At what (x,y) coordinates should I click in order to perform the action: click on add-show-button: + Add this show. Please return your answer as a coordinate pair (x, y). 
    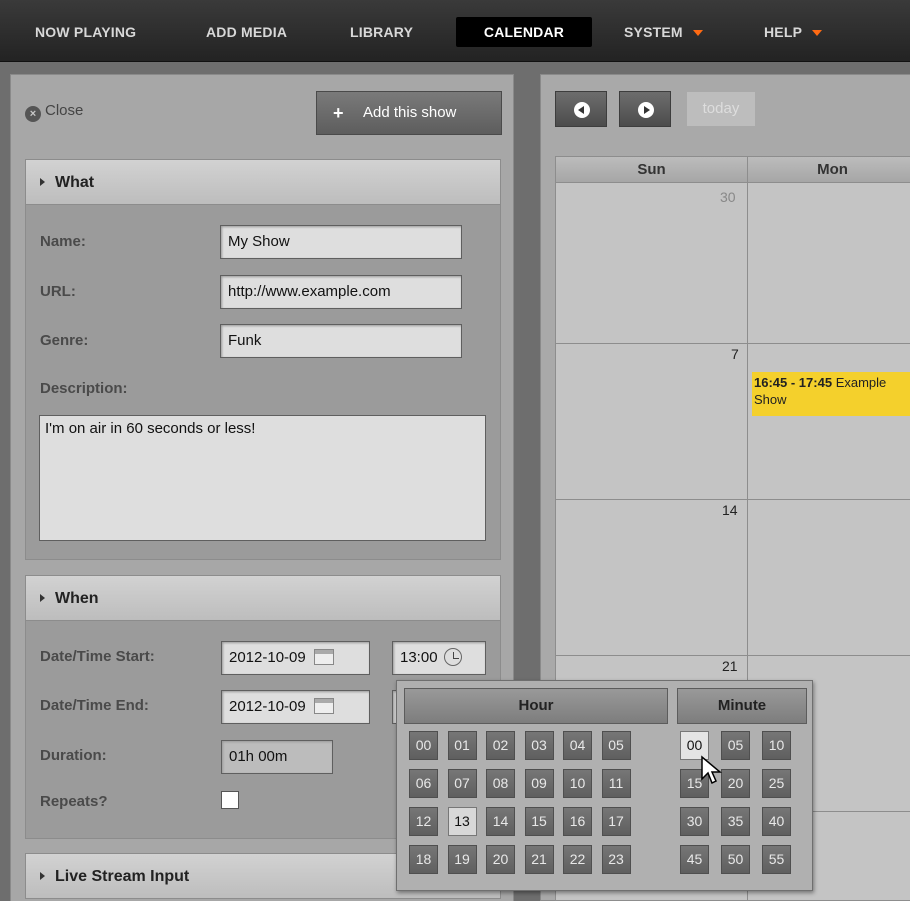
    Looking at the image, I should click on (409, 113).